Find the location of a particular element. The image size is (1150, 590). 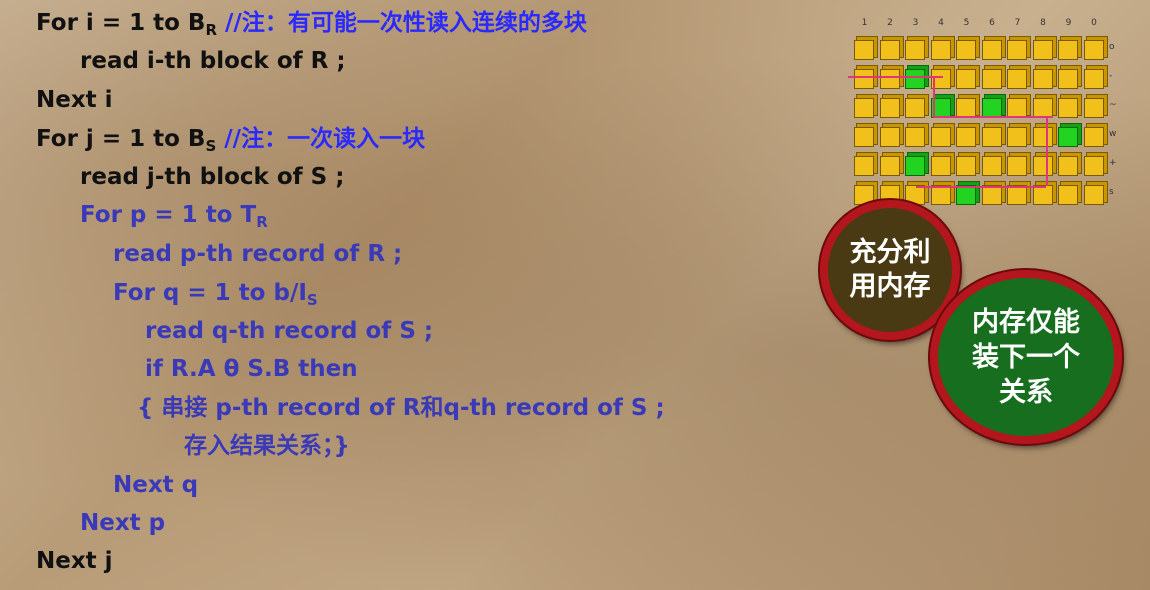

badge-memory-fits-one-relation: 内存仅能 装下一个 关系 is located at coordinates (1026, 357).